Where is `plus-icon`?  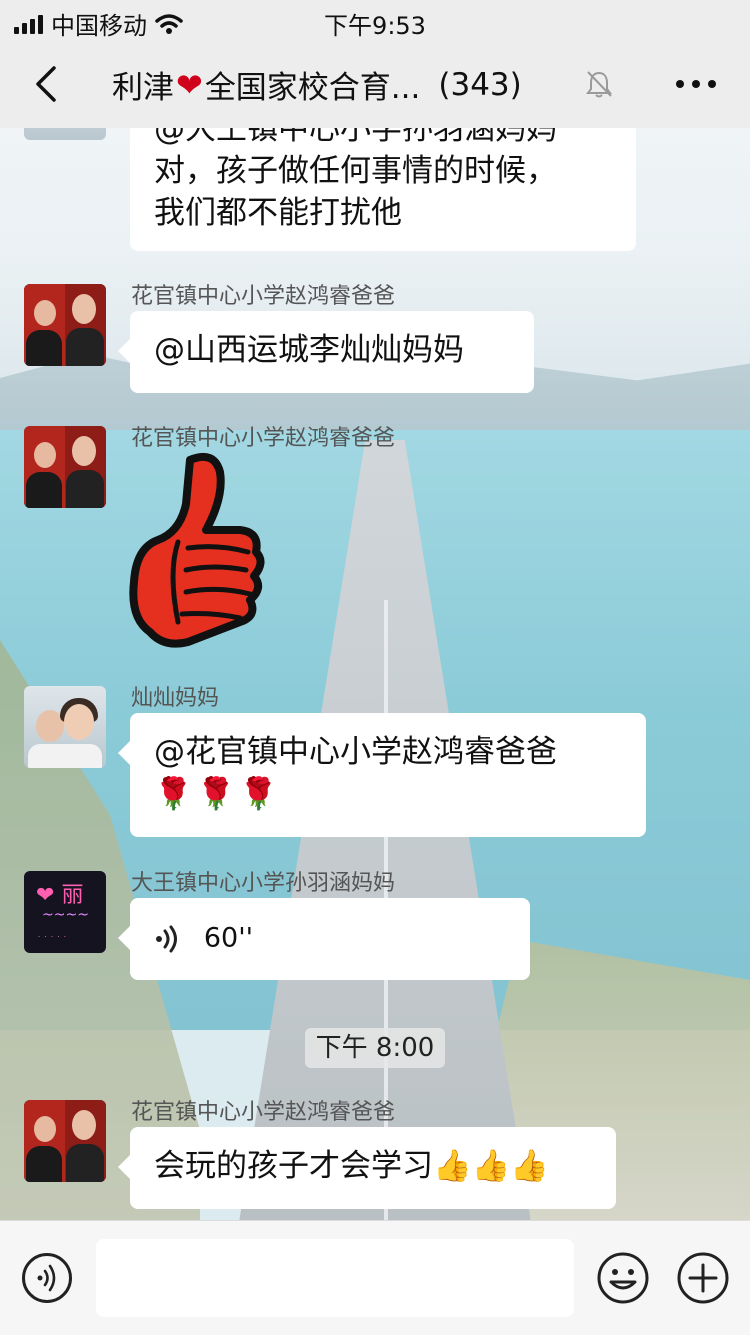 plus-icon is located at coordinates (703, 1278).